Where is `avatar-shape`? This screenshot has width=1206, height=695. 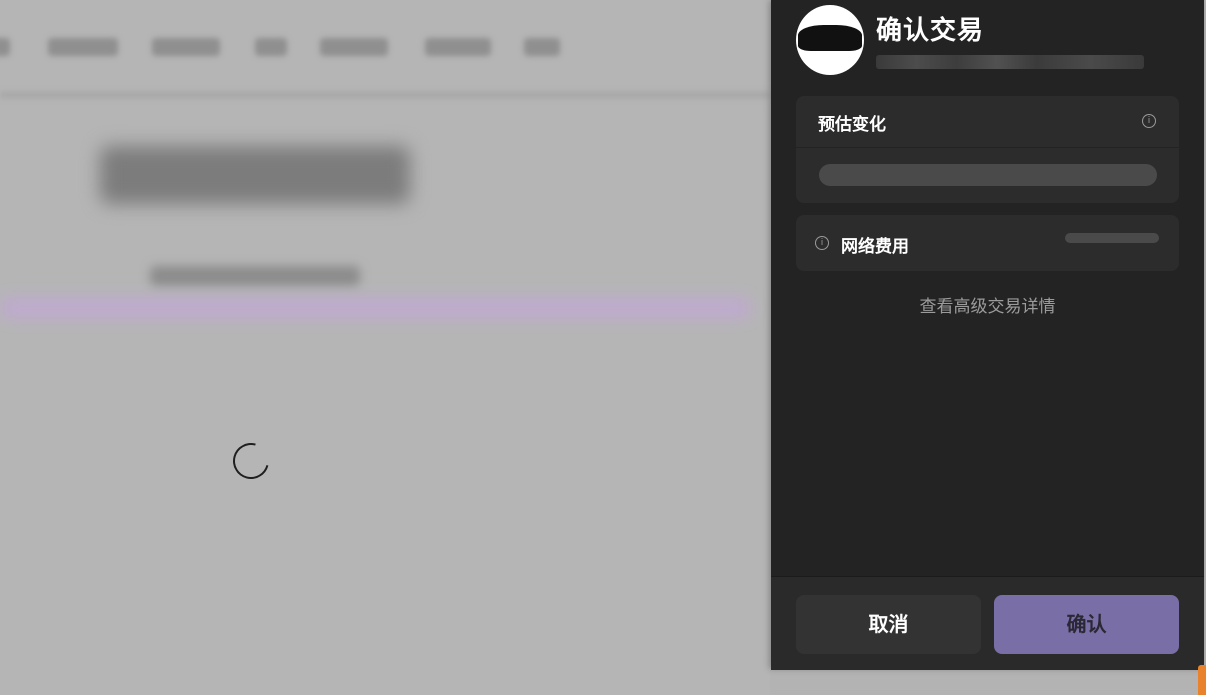
avatar-shape is located at coordinates (830, 38).